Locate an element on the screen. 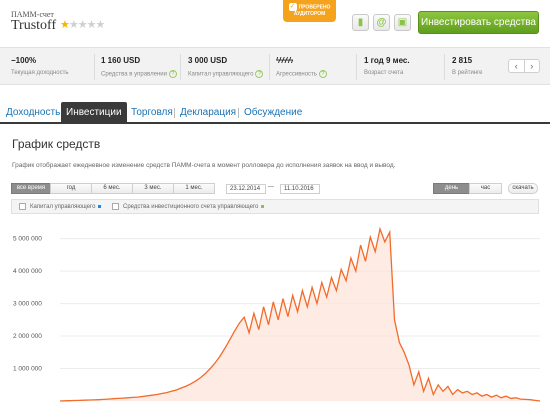  stat-value: −100% is located at coordinates (24, 60).